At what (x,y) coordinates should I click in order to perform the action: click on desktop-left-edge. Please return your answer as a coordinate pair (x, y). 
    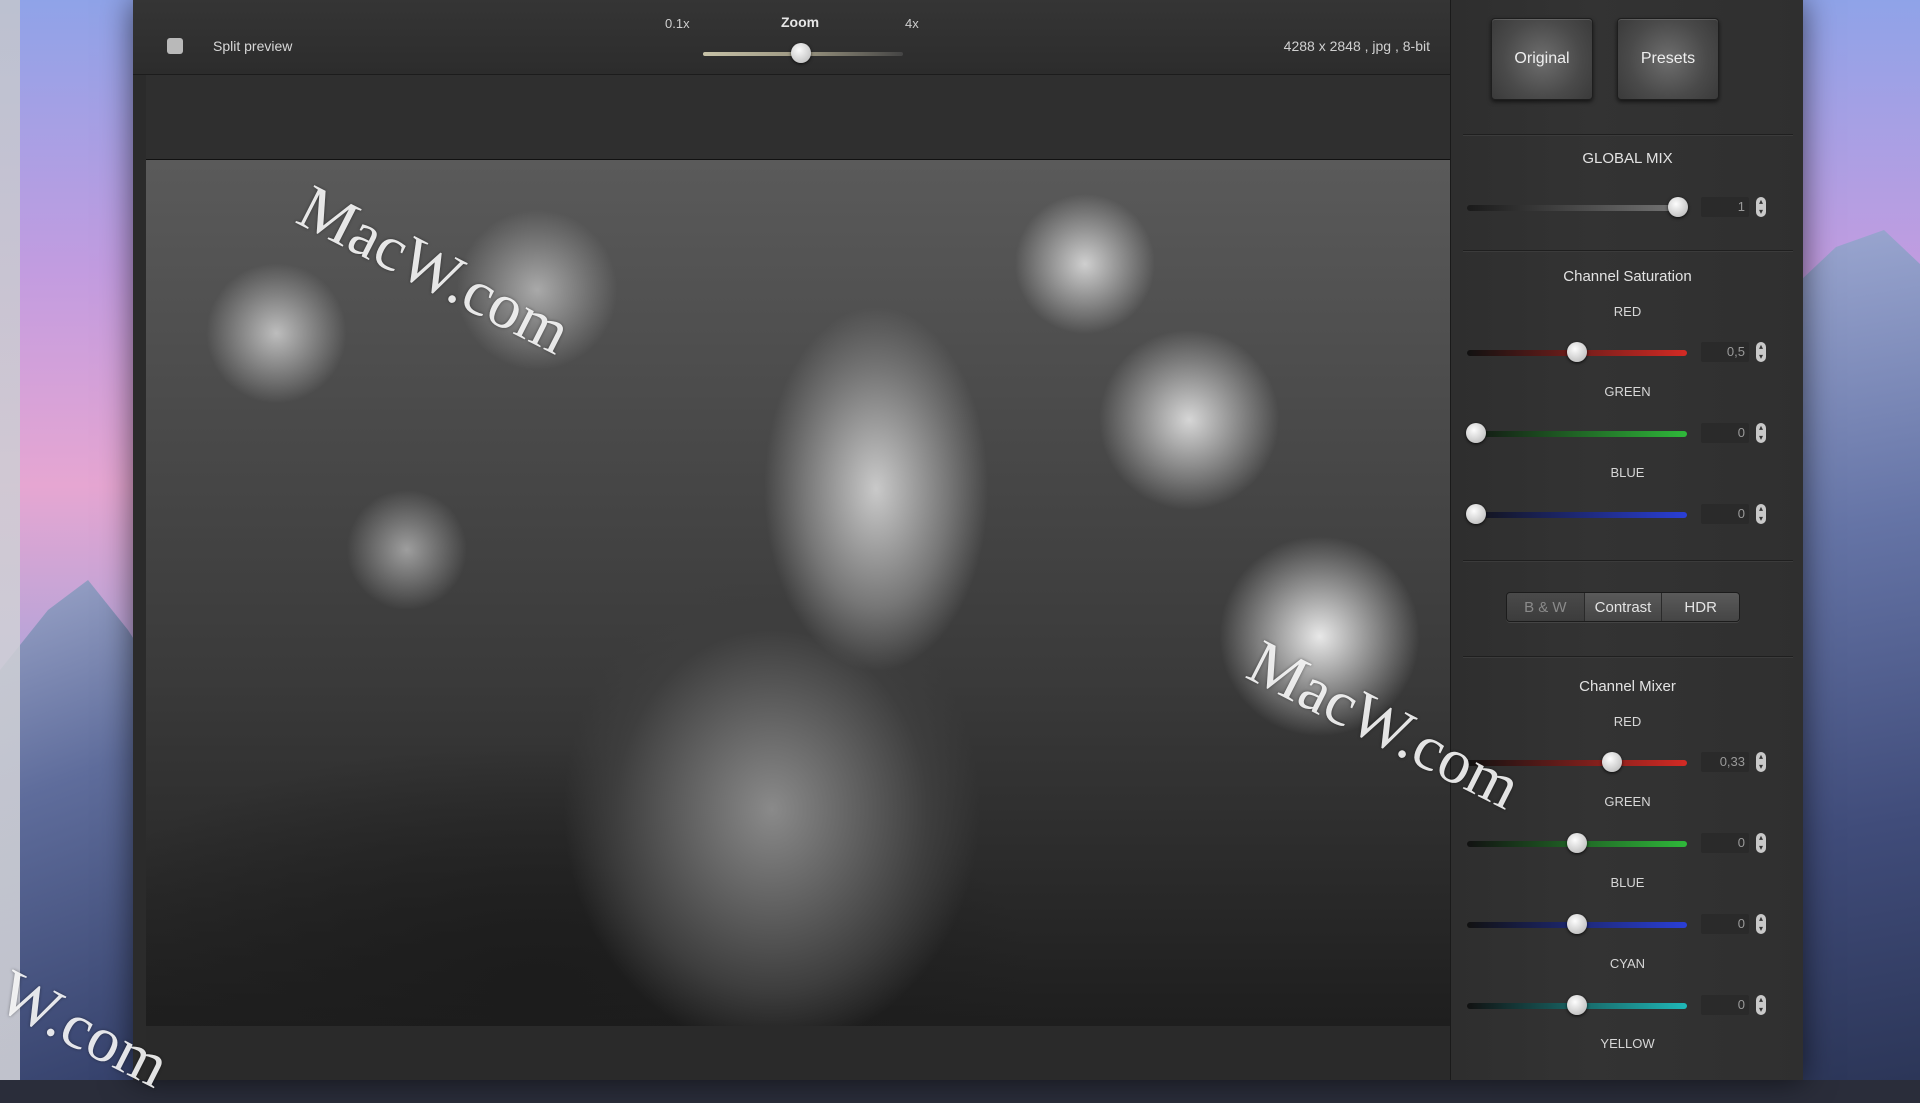
    Looking at the image, I should click on (10, 540).